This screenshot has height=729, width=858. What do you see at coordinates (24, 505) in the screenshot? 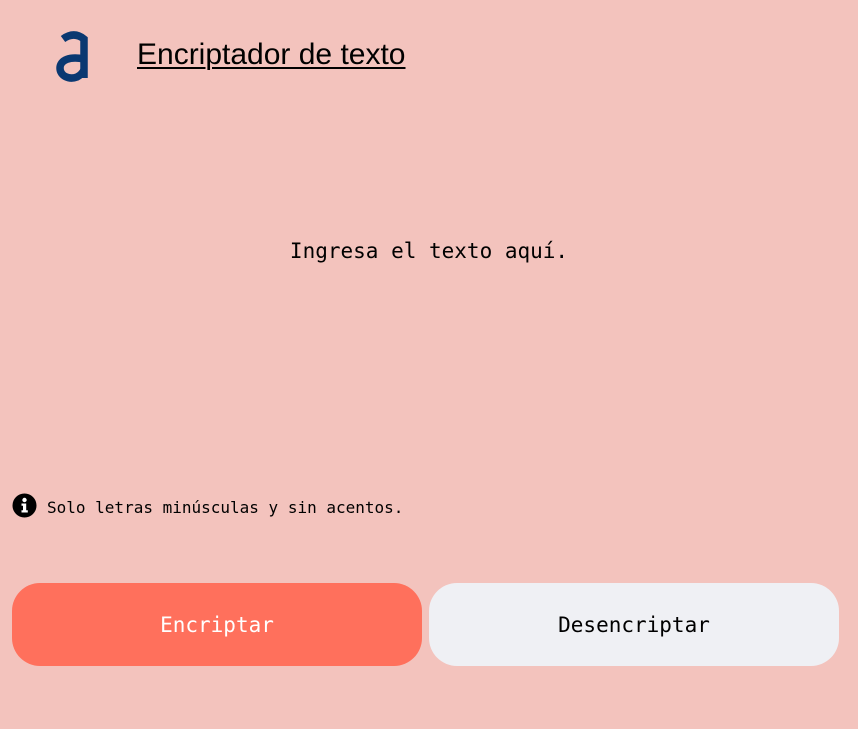
I see `info-circle-icon` at bounding box center [24, 505].